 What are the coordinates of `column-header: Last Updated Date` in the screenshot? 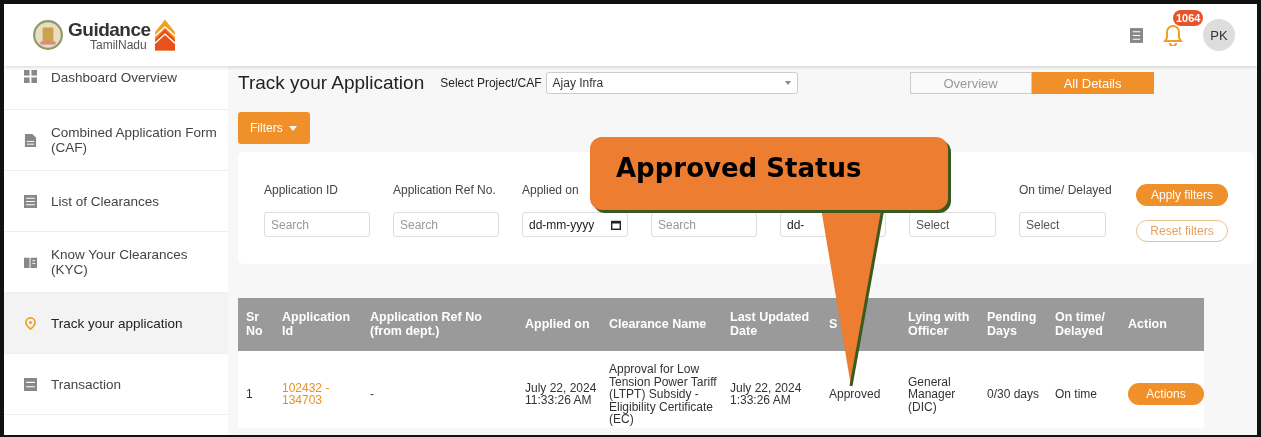 It's located at (771, 324).